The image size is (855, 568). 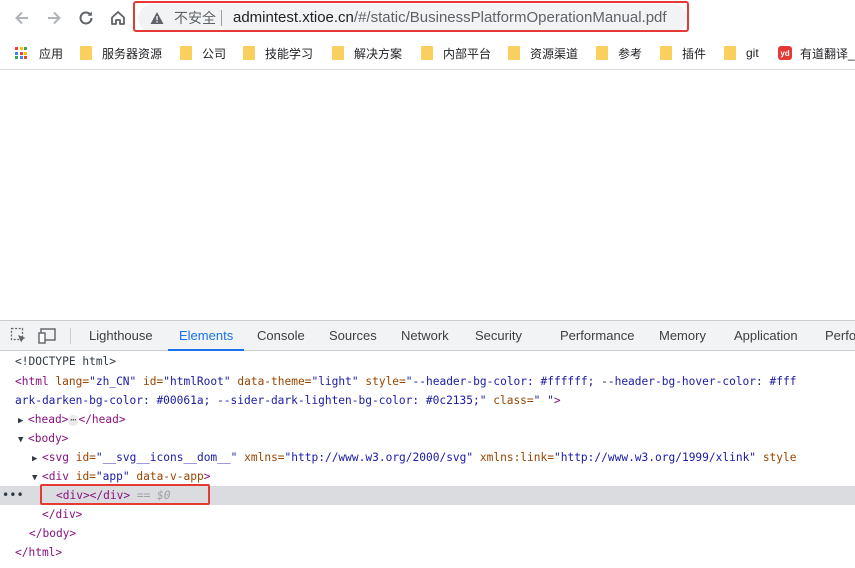 I want to click on reload-icon, so click(x=86, y=18).